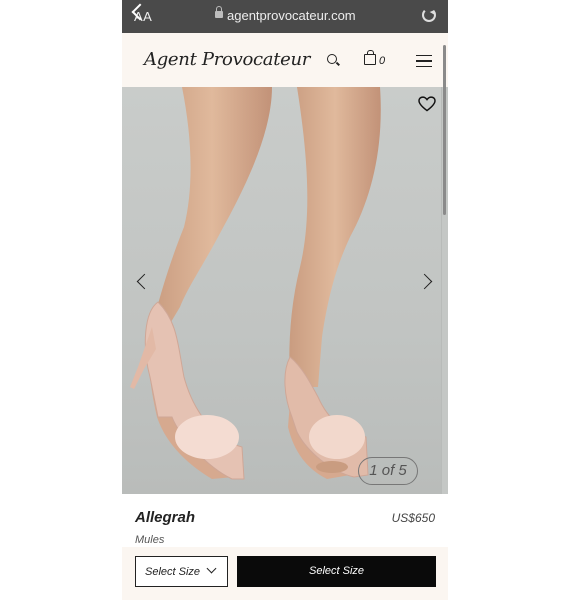 The width and height of the screenshot is (570, 600). I want to click on product-name: Allegrah, so click(165, 517).